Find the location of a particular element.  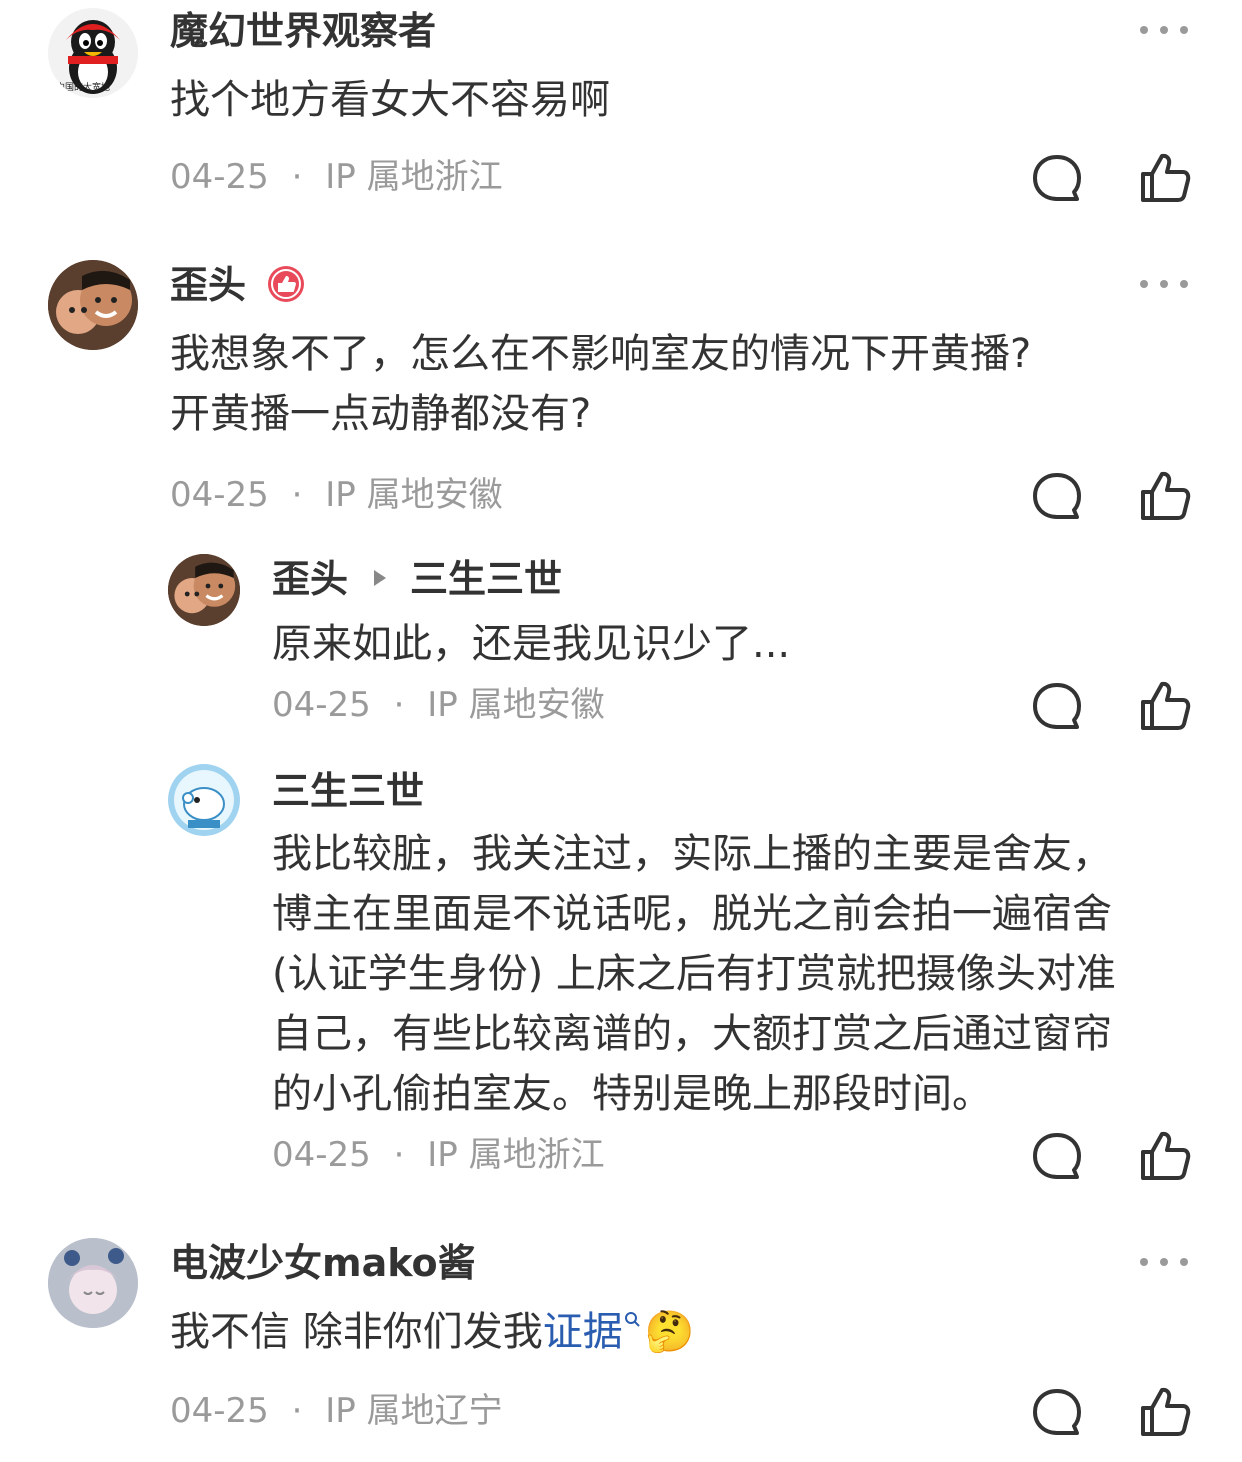

comment-text-line: 开黄播一点动静都没有? is located at coordinates (381, 414).